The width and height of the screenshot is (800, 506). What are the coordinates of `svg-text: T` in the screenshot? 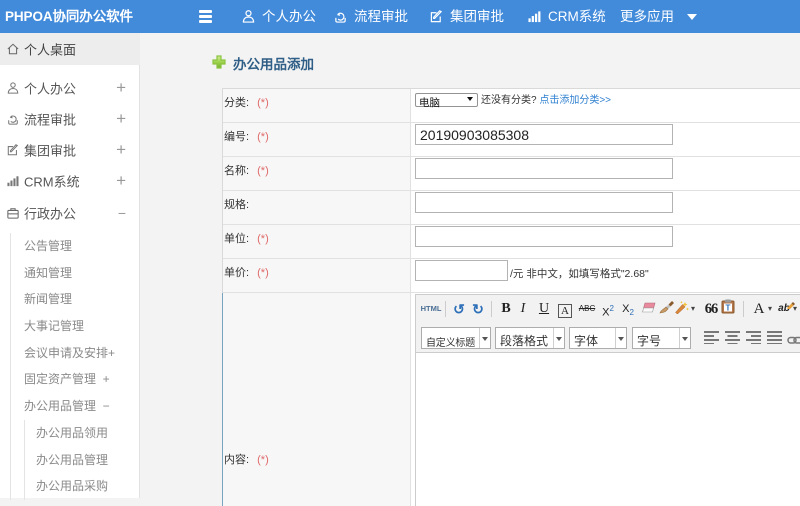 It's located at (727, 308).